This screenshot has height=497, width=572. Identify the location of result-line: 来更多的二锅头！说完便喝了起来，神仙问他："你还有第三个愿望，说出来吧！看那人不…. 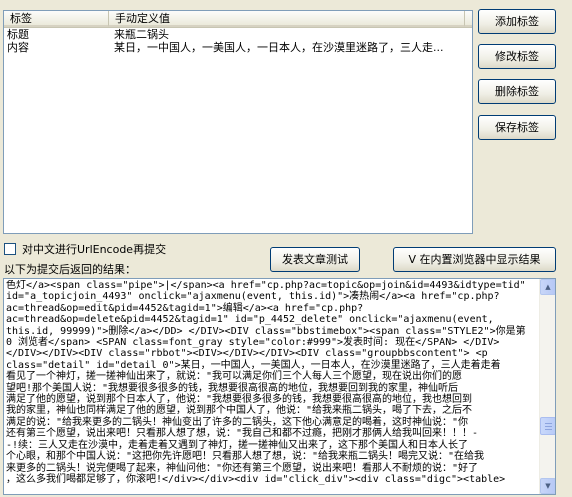
(242, 468).